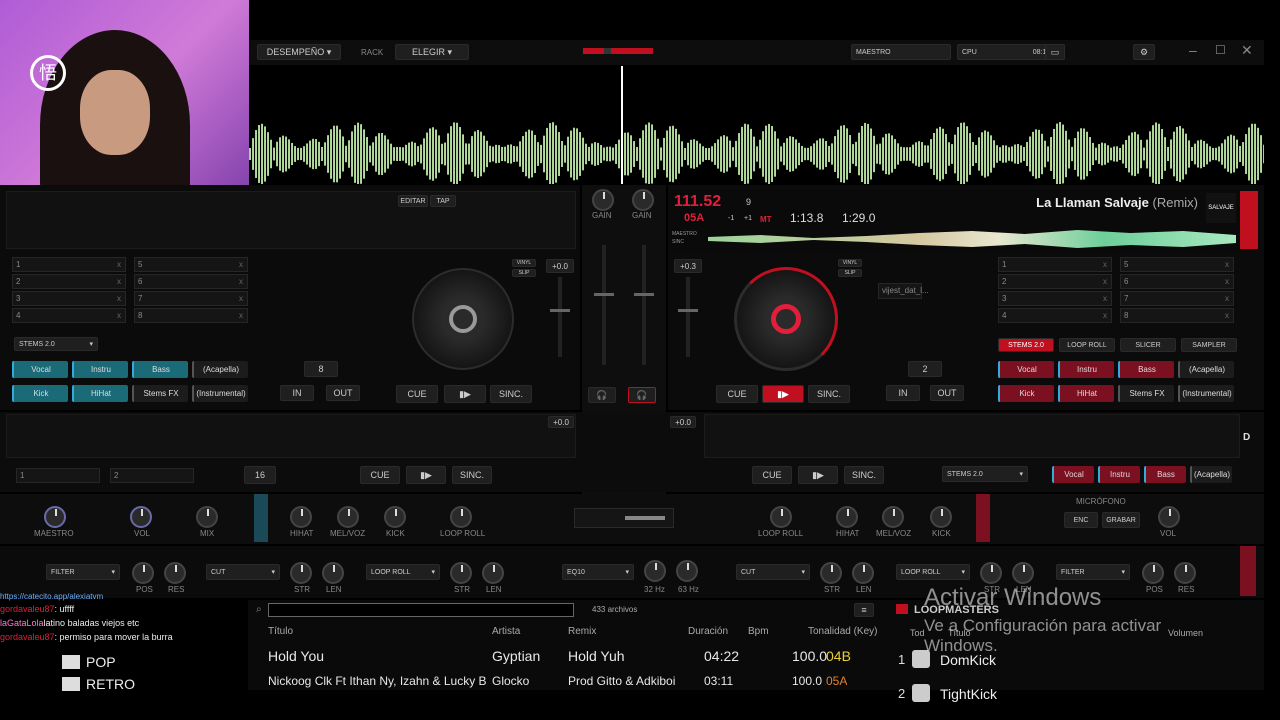 This screenshot has width=1280, height=720. Describe the element at coordinates (773, 572) in the screenshot. I see `cut-right-select: CUT ▾` at that location.